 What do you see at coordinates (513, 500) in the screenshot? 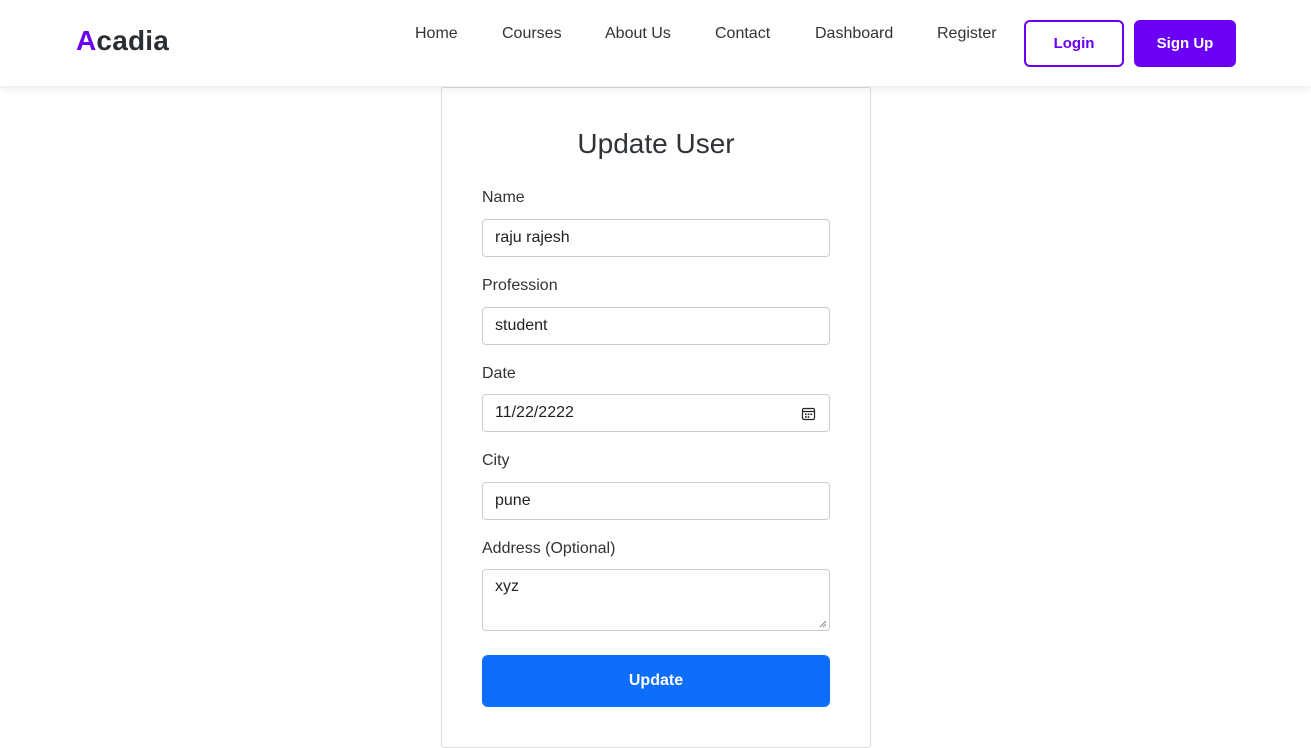
I see `city-input-value: pune` at bounding box center [513, 500].